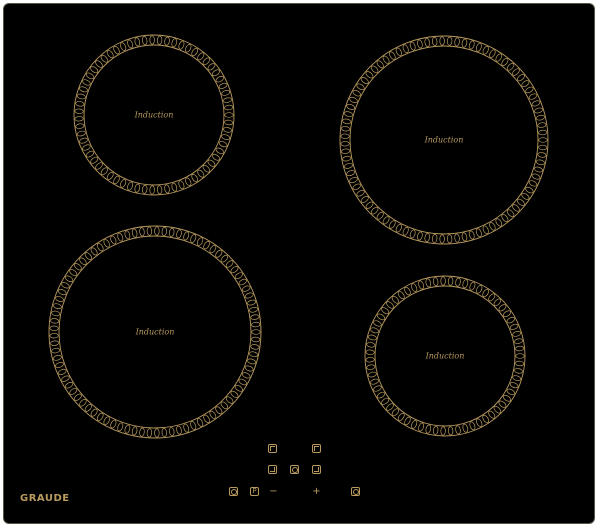  Describe the element at coordinates (155, 332) in the screenshot. I see `zone-label-front-left: Induction` at that location.